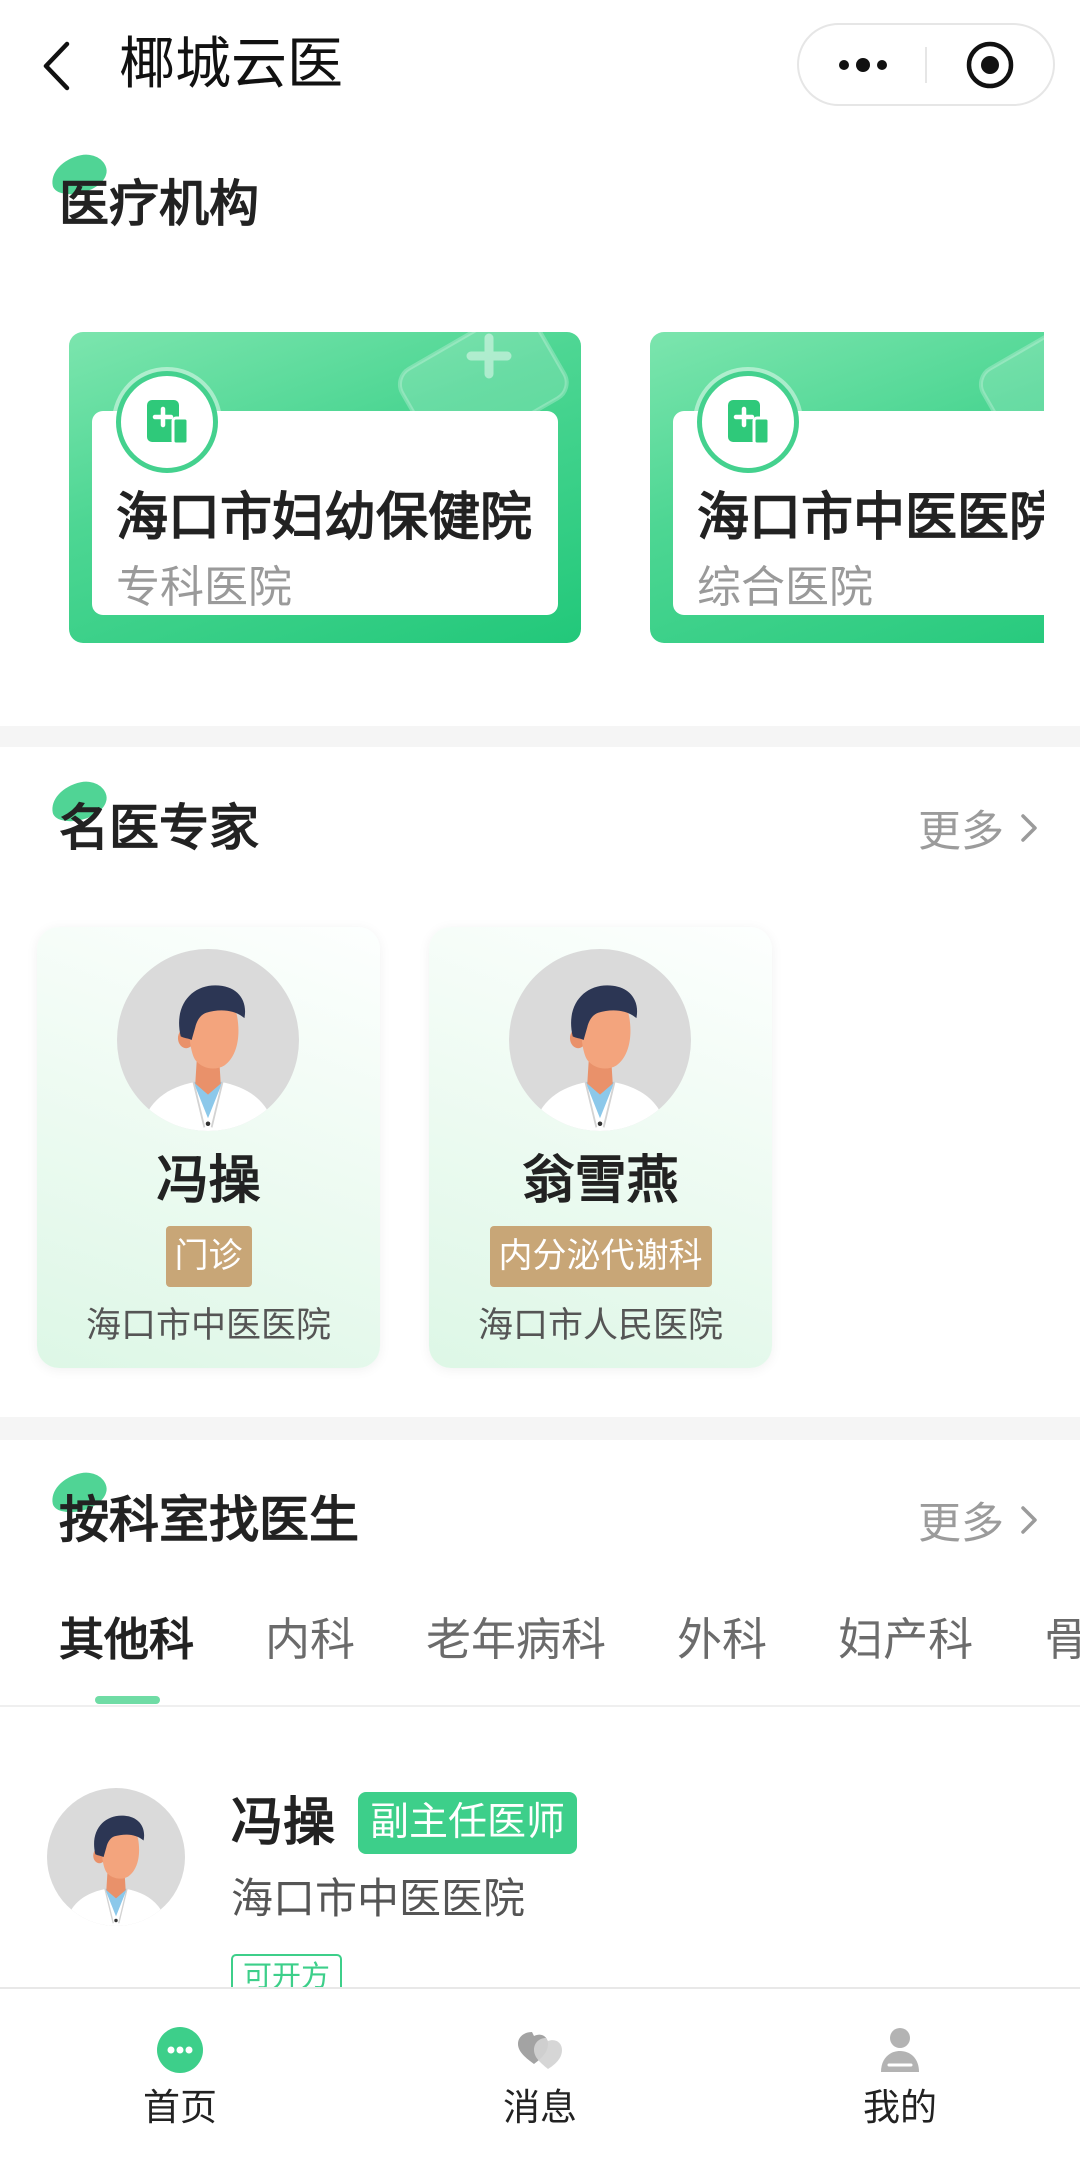 Image resolution: width=1080 pixels, height=2160 pixels. Describe the element at coordinates (600, 1181) in the screenshot. I see `expert-name: 翁雪燕` at that location.